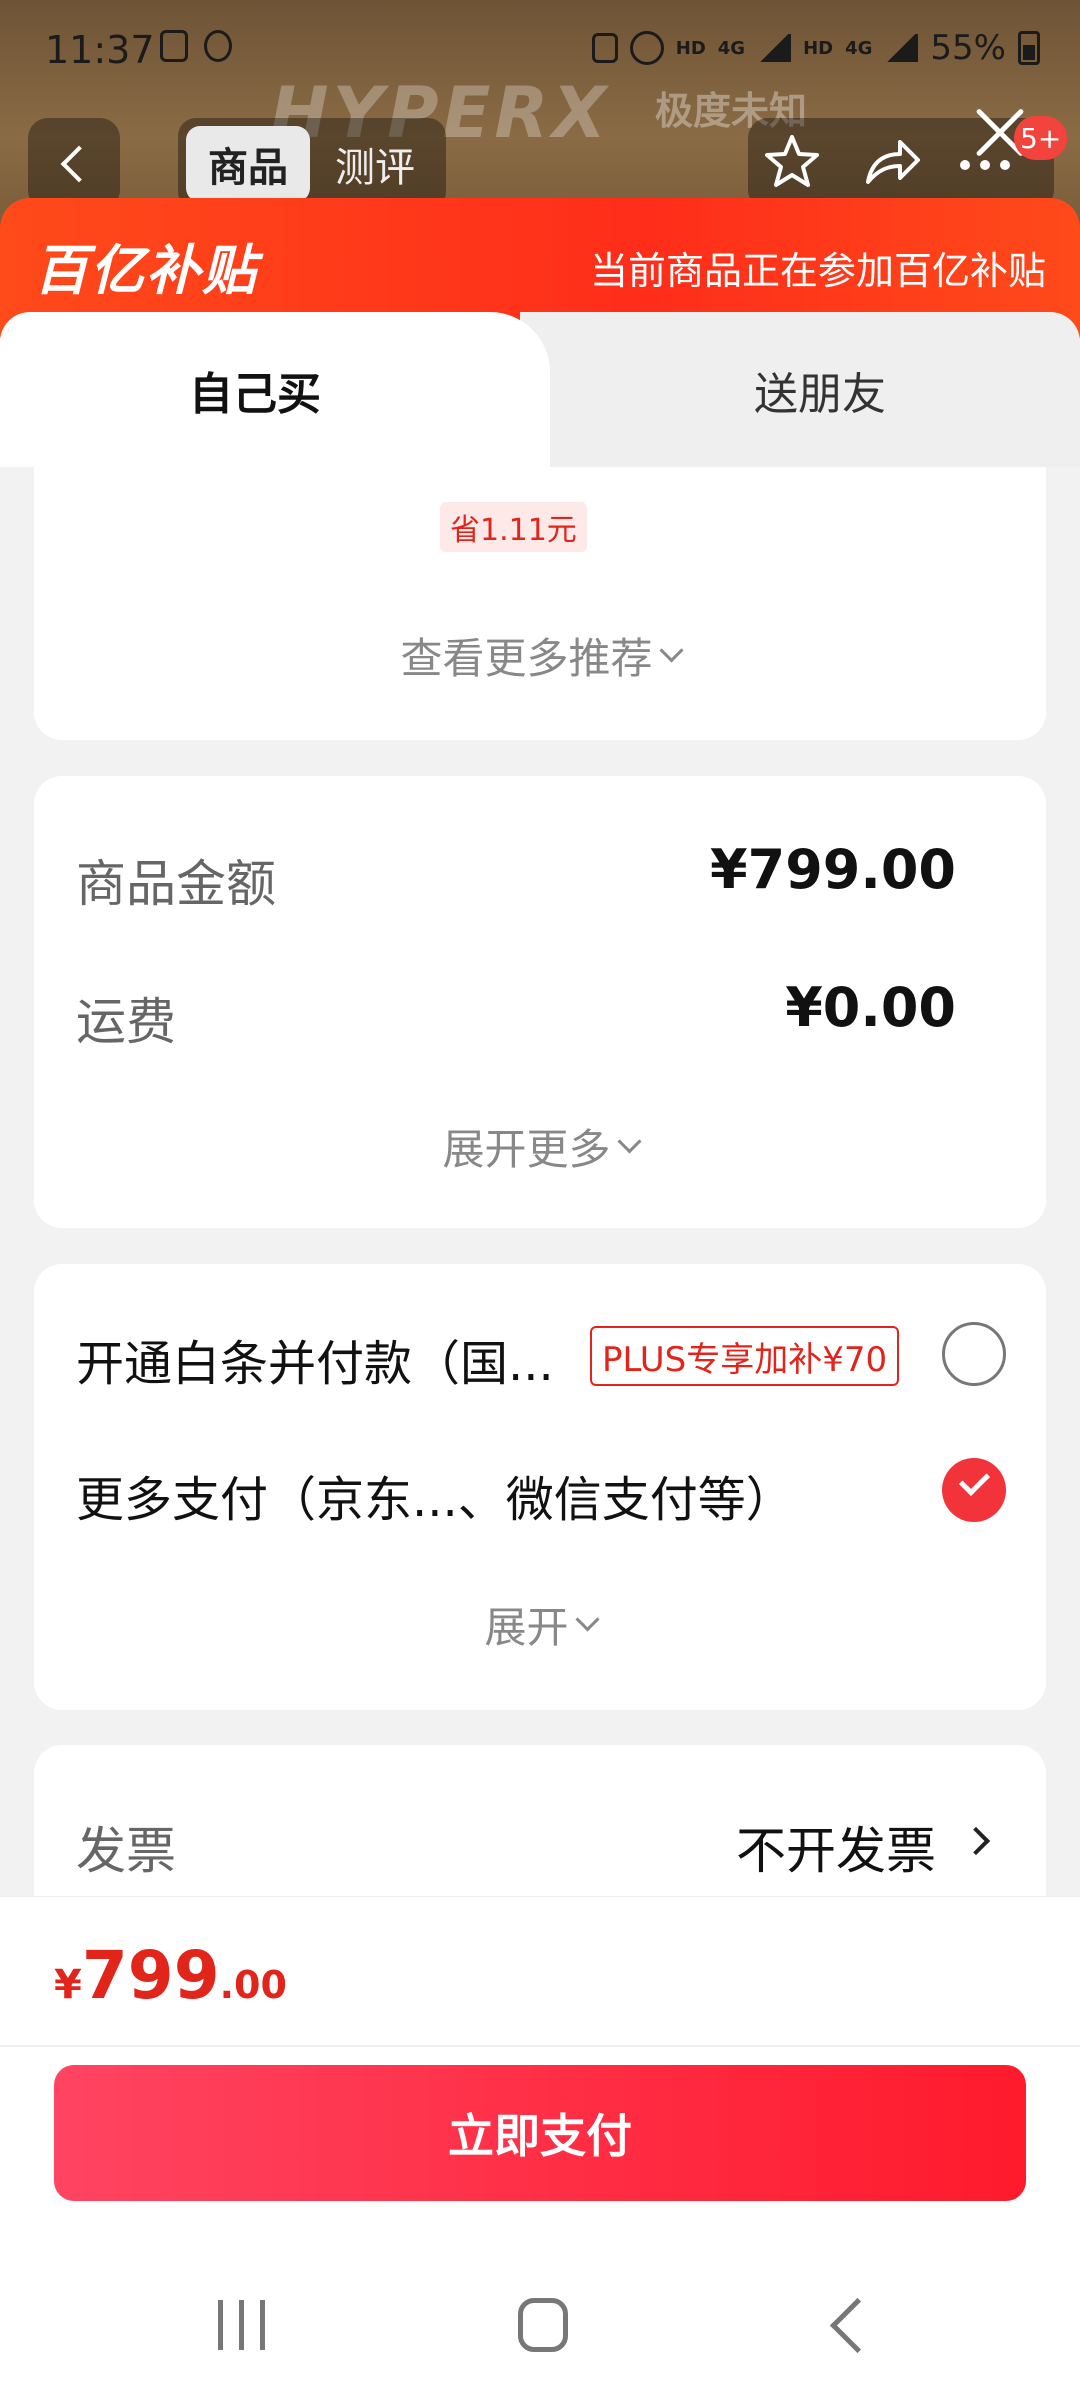 This screenshot has width=1080, height=2401. I want to click on total-price: ¥ 799 .00, so click(170, 1975).